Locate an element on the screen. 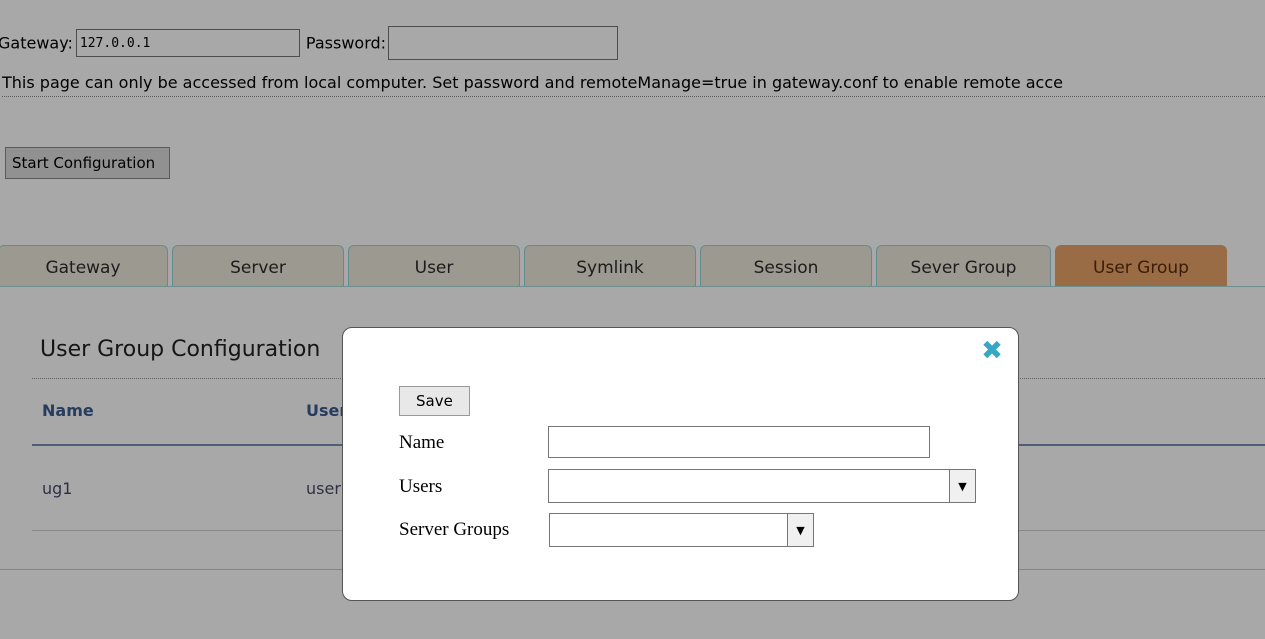 Image resolution: width=1265 pixels, height=639 pixels. name-label: Name is located at coordinates (422, 442).